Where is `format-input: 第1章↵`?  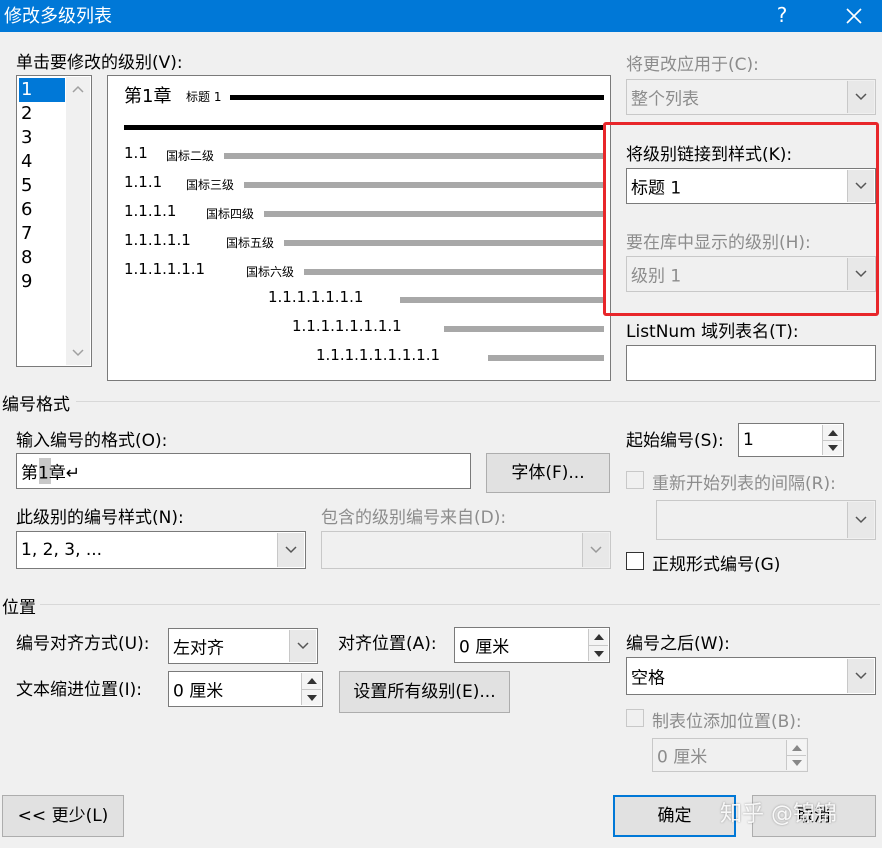 format-input: 第1章↵ is located at coordinates (243, 471).